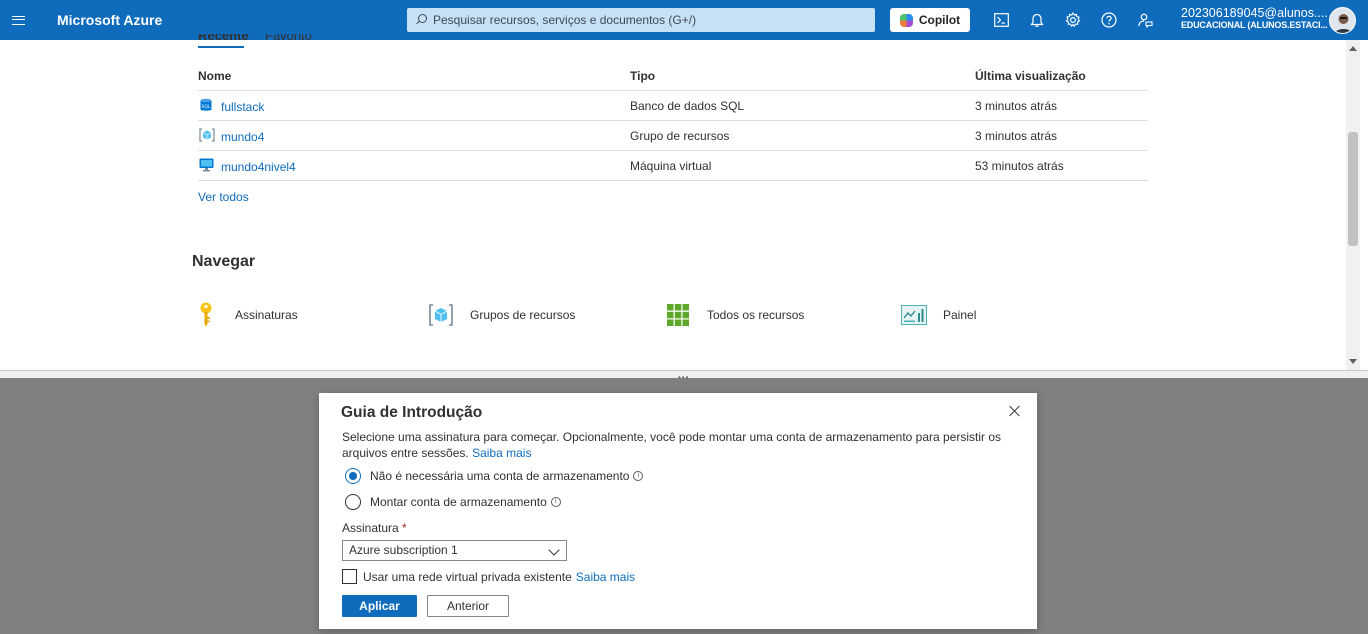 Image resolution: width=1368 pixels, height=634 pixels. What do you see at coordinates (266, 315) in the screenshot?
I see `nav-label: Assinaturas` at bounding box center [266, 315].